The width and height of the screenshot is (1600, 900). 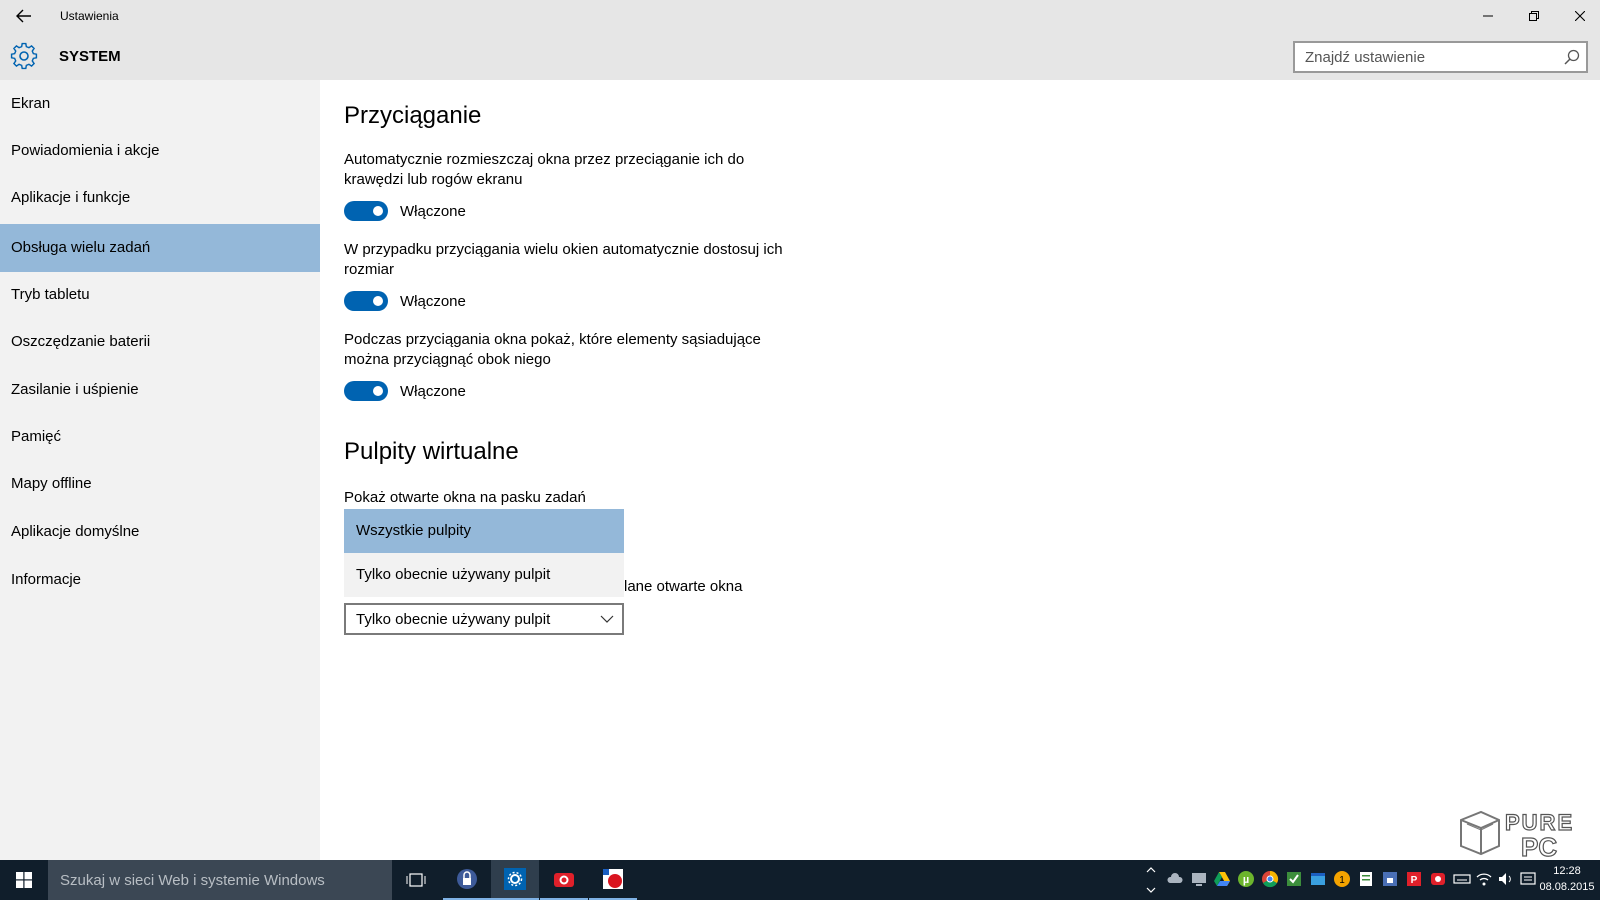 What do you see at coordinates (1462, 879) in the screenshot?
I see `keyboard-icon` at bounding box center [1462, 879].